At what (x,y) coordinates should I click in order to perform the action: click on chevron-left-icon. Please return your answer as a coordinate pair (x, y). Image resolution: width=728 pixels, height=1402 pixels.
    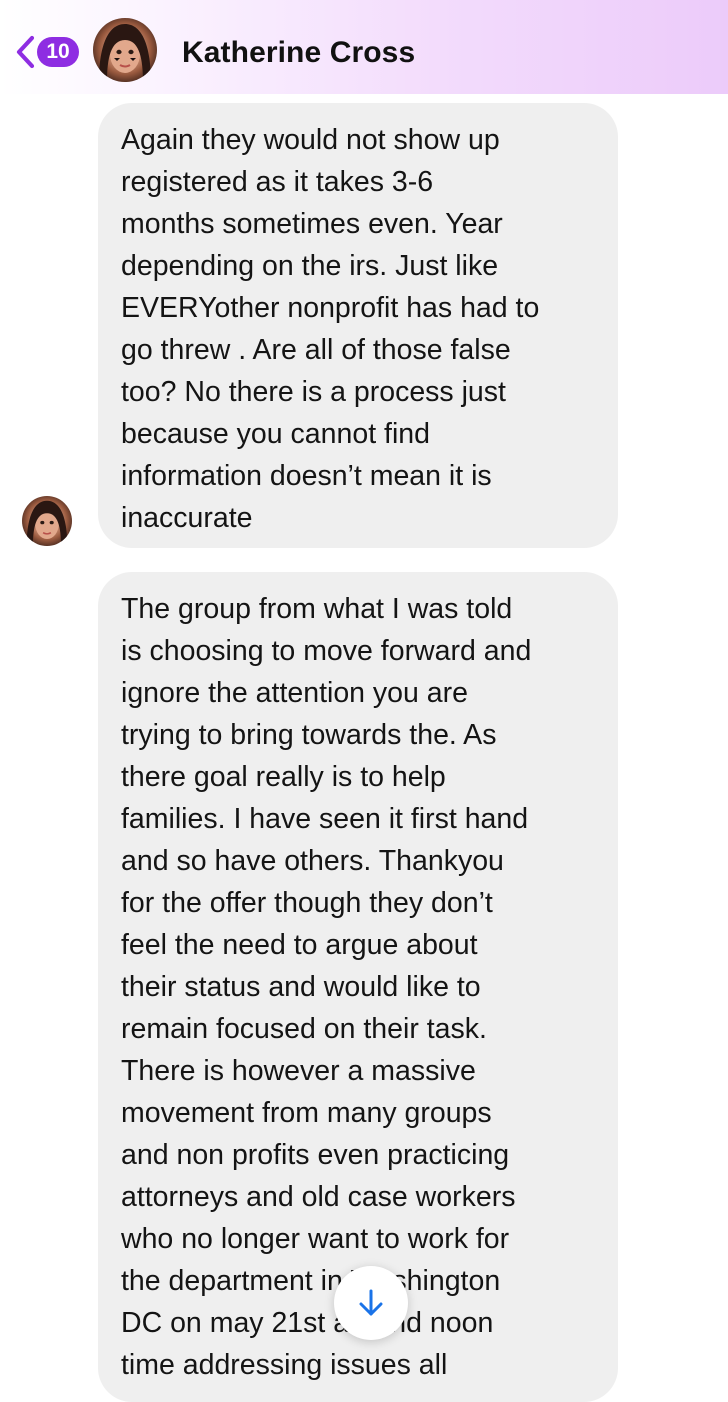
    Looking at the image, I should click on (25, 52).